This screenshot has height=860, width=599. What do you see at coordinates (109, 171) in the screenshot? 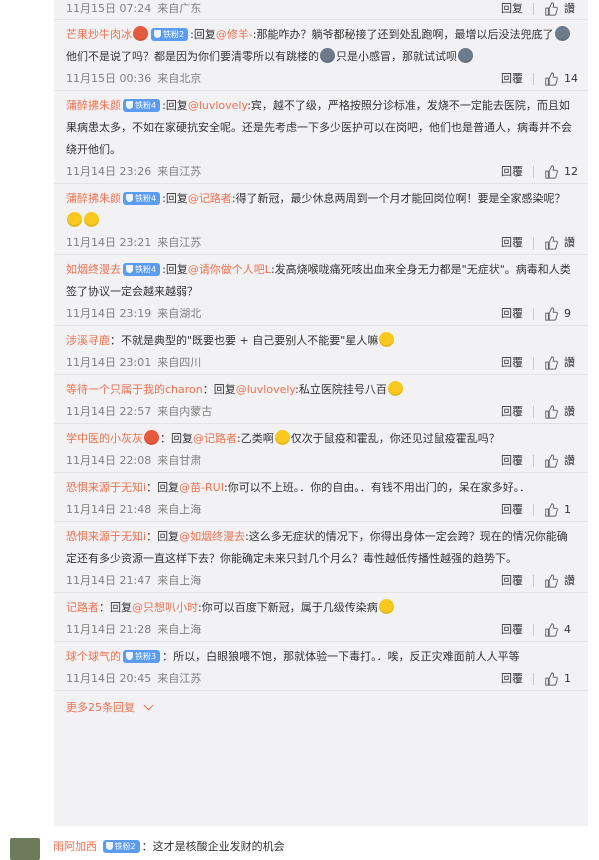
I see `comment-time: 11月14日 23:26` at bounding box center [109, 171].